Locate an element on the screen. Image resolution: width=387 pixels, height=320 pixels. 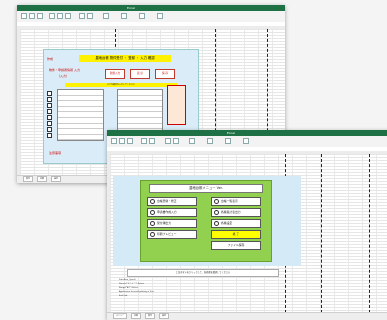
red-label: 作成 is located at coordinates (50, 59).